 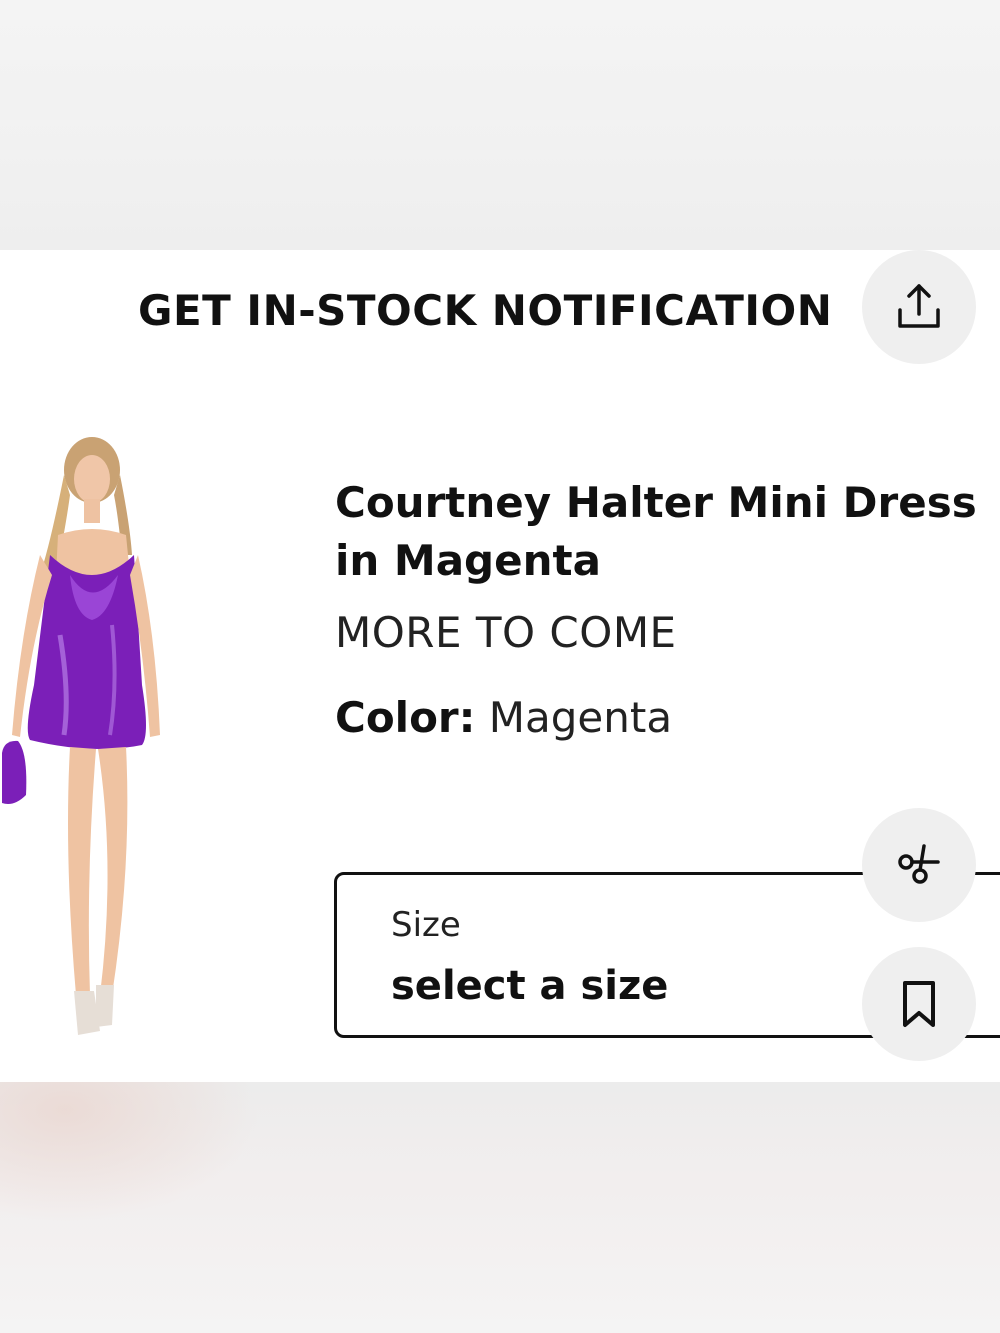 I want to click on share-button, so click(x=919, y=307).